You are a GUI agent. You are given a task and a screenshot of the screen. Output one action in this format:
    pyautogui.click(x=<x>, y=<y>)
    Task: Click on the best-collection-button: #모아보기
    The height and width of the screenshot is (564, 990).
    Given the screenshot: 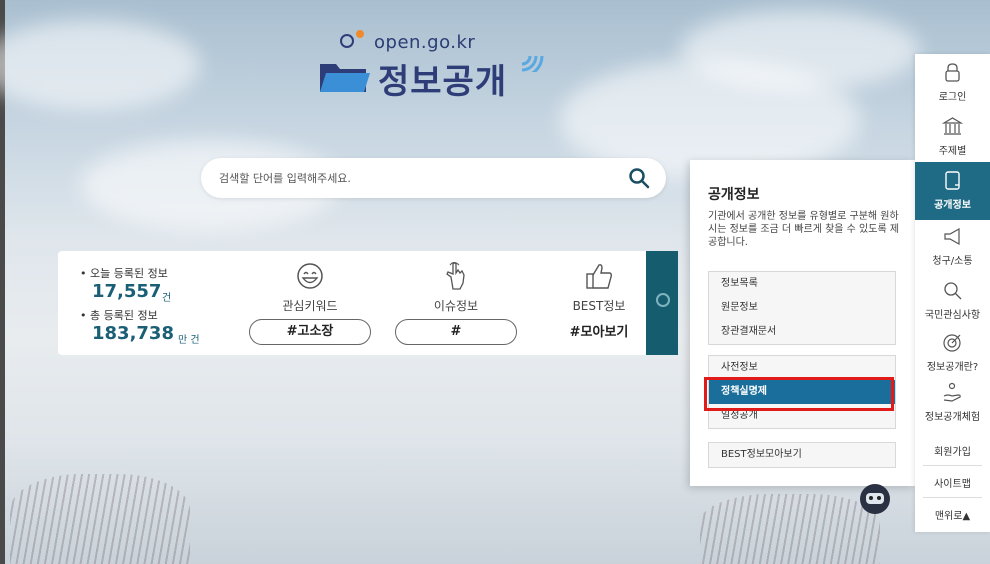 What is the action you would take?
    pyautogui.click(x=599, y=330)
    